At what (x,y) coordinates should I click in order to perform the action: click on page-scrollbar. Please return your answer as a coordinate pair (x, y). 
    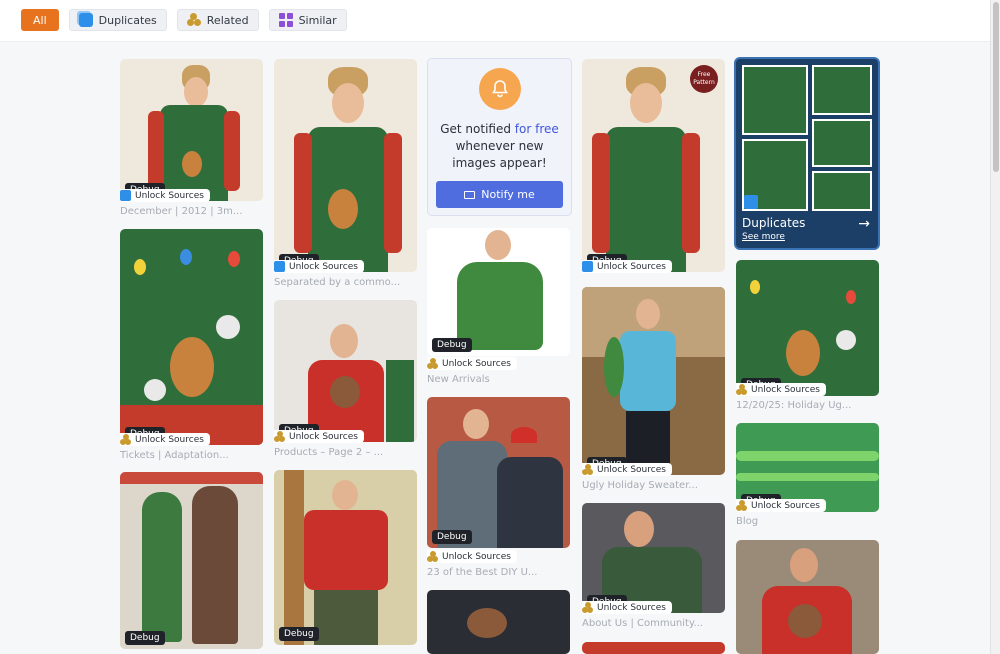
    Looking at the image, I should click on (995, 327).